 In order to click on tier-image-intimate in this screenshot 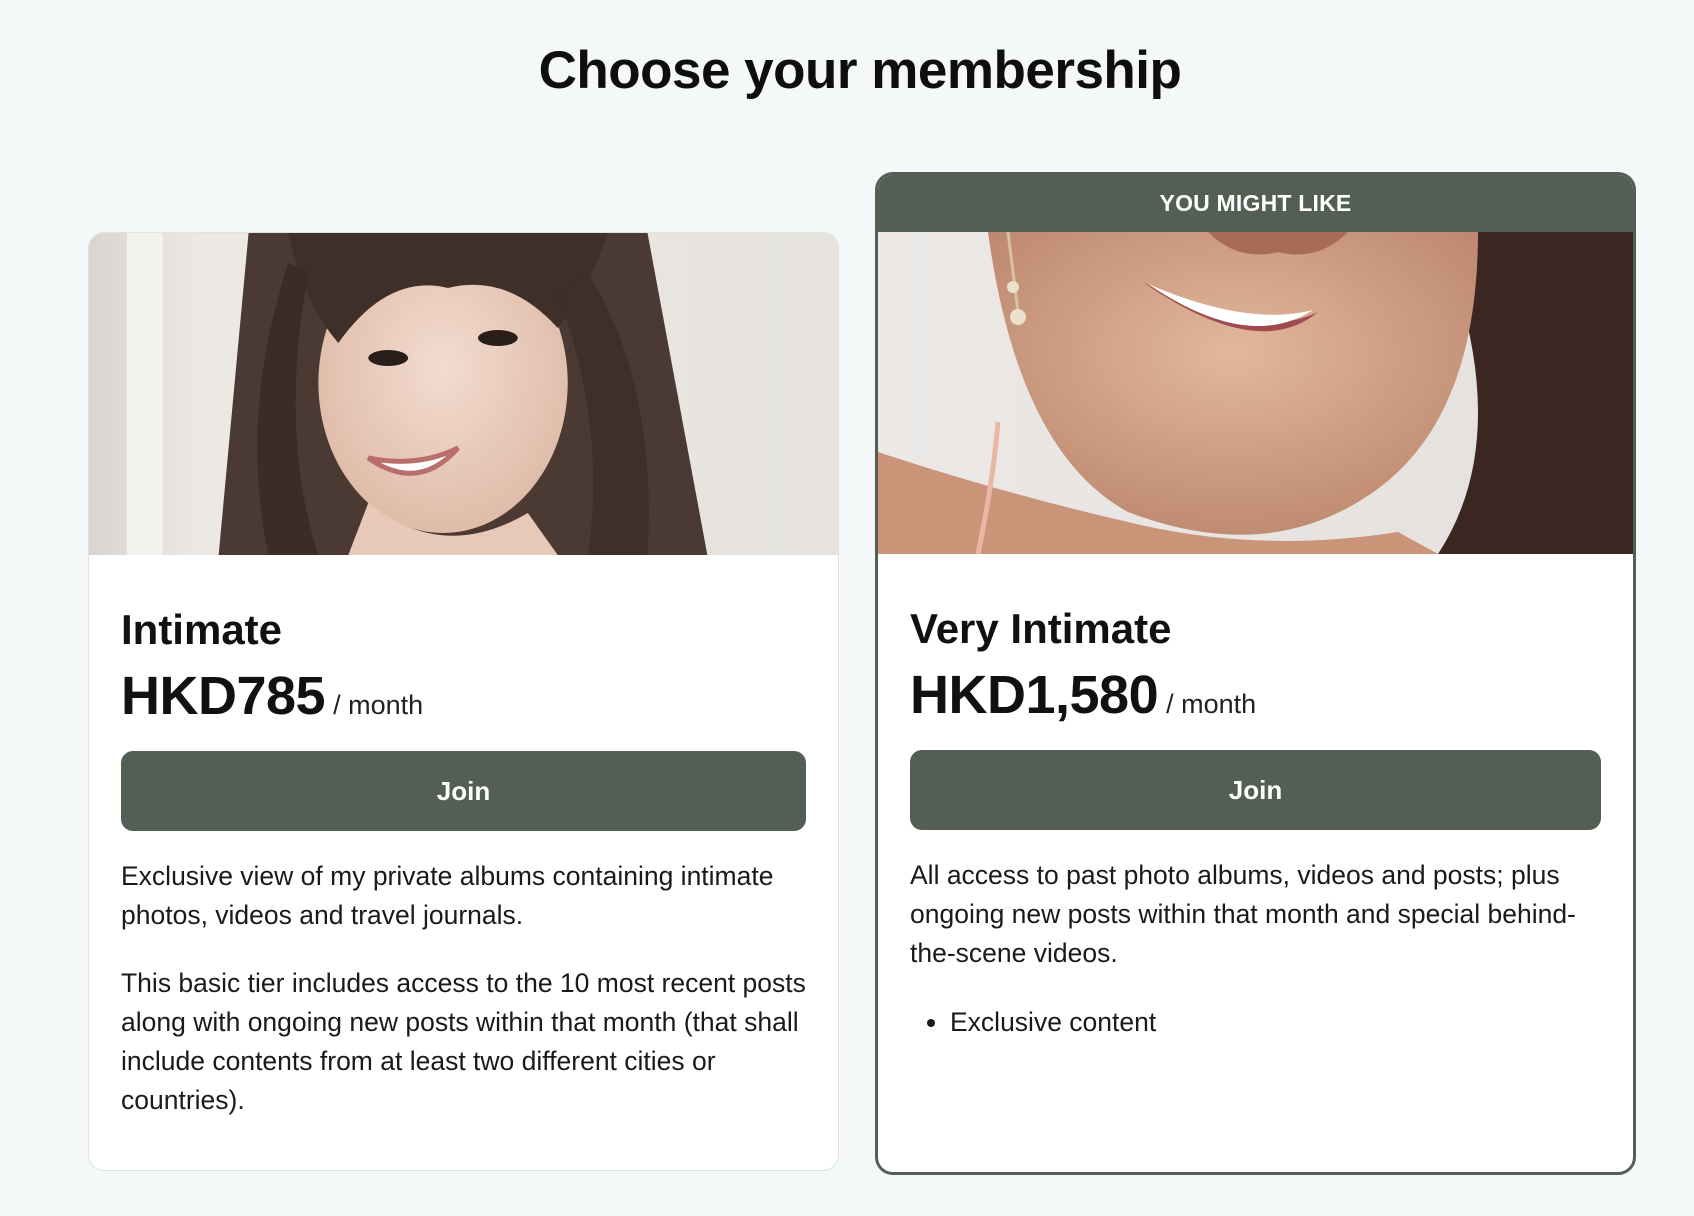, I will do `click(463, 394)`.